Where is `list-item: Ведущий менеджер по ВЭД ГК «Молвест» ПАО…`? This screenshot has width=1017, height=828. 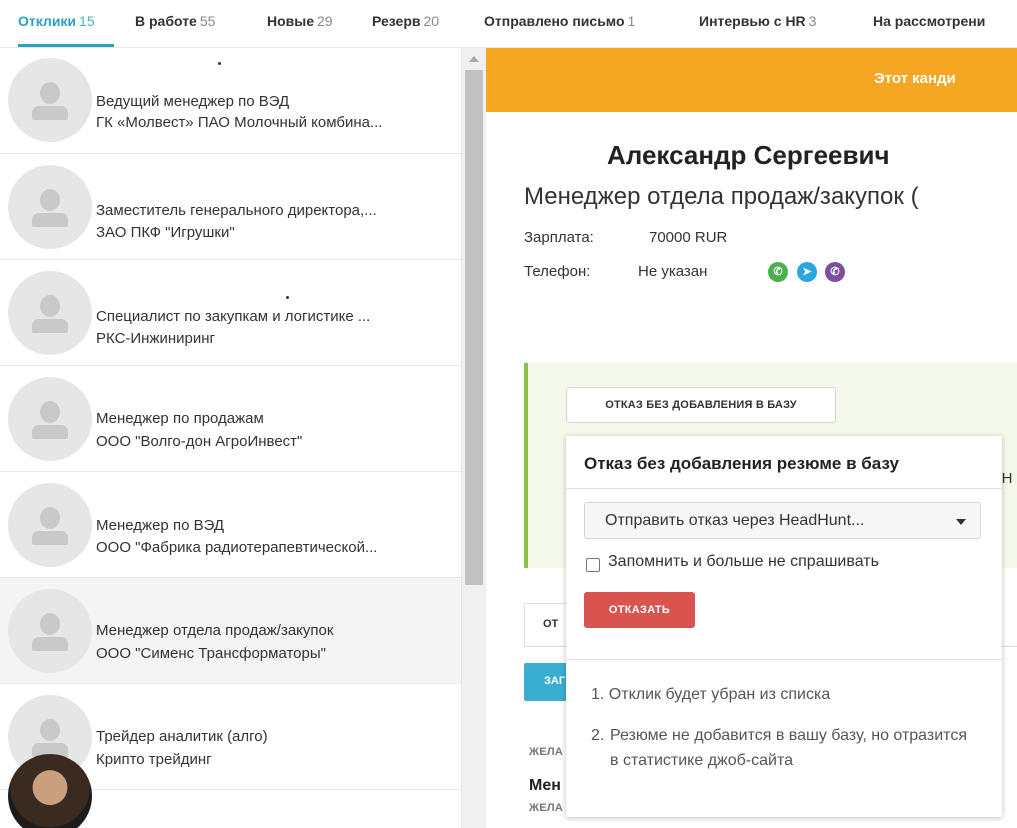
list-item: Ведущий менеджер по ВЭД ГК «Молвест» ПАО… is located at coordinates (230, 101).